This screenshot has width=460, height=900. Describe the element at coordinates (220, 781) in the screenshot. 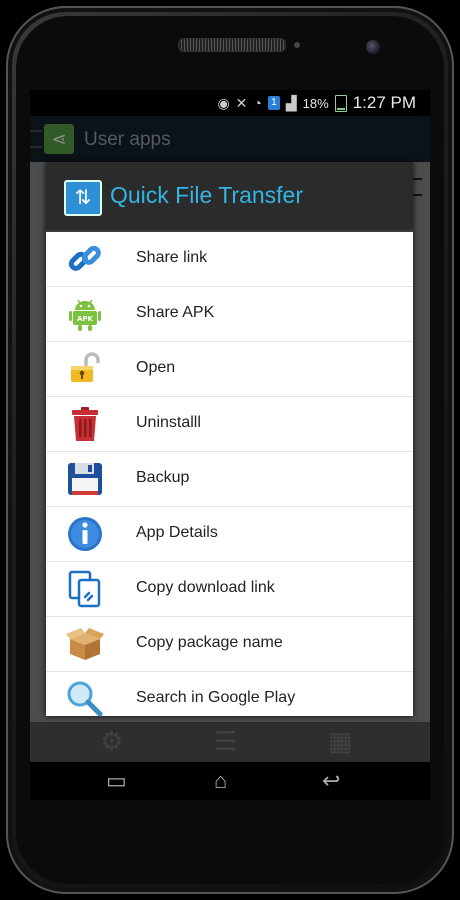

I see `home-icon: ⌂` at that location.